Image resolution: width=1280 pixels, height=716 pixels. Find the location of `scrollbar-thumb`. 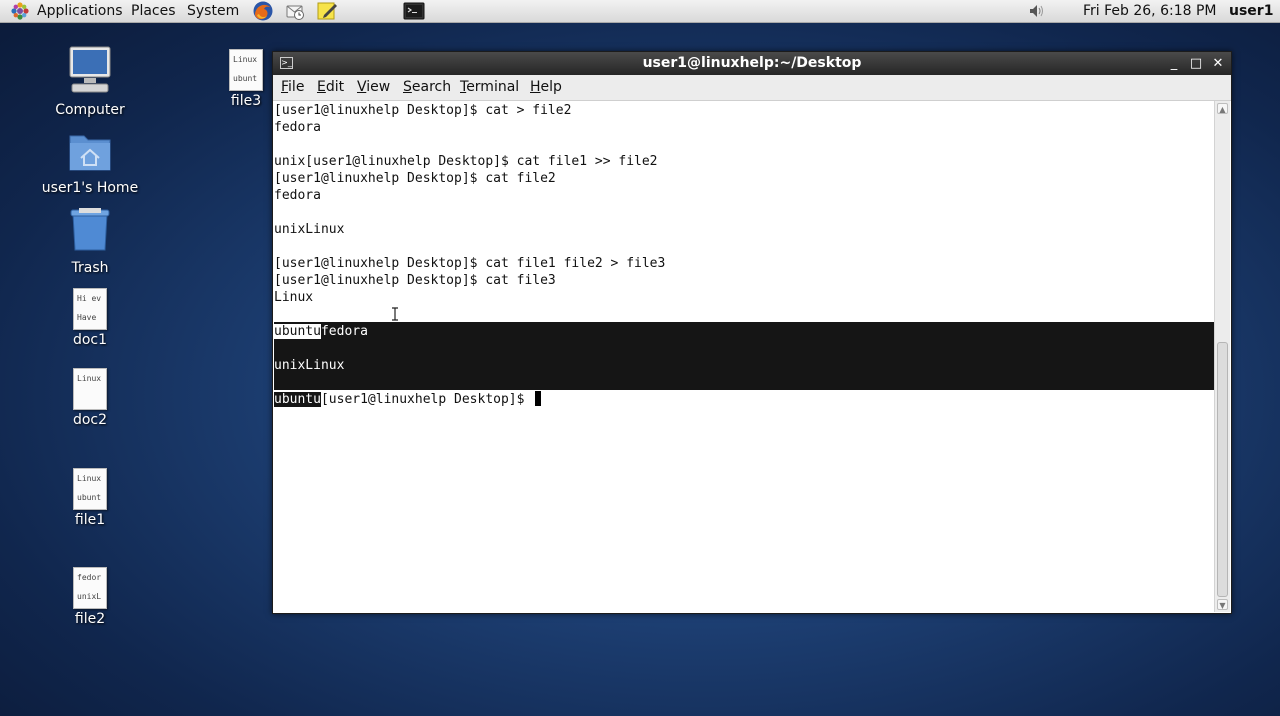

scrollbar-thumb is located at coordinates (1222, 469).